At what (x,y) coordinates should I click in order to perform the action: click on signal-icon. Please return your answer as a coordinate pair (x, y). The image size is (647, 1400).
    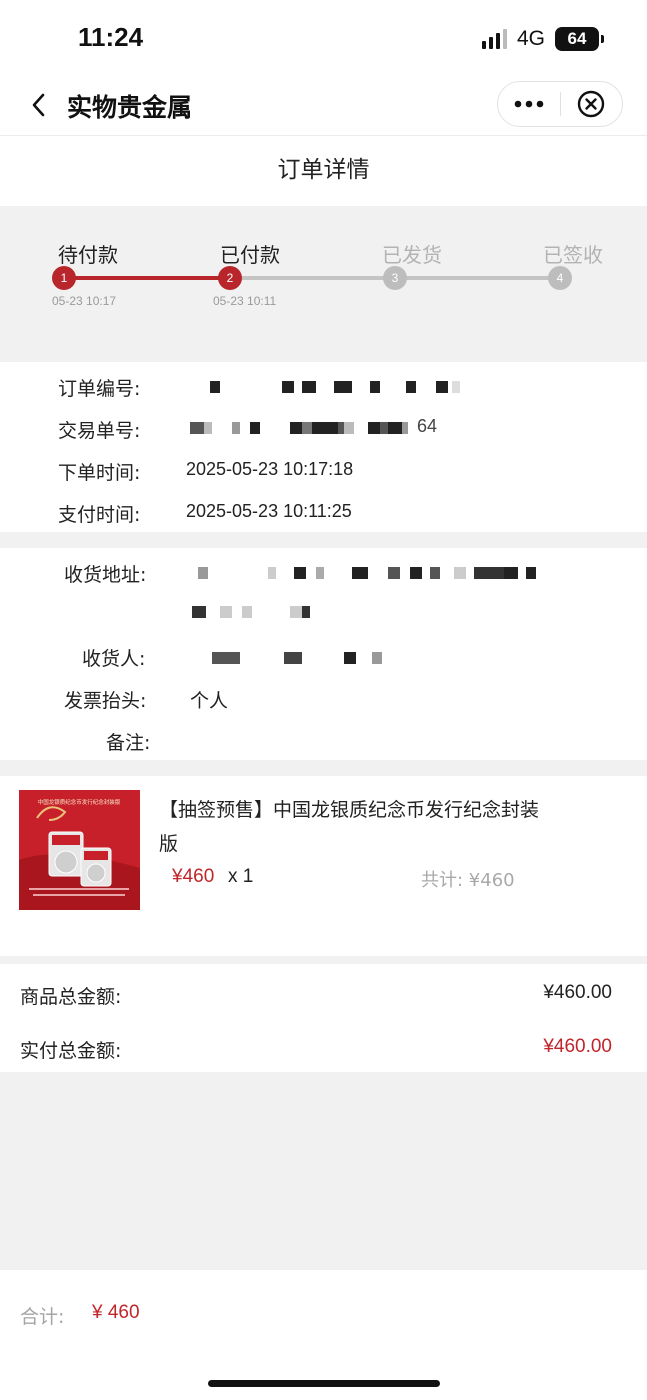
    Looking at the image, I should click on (494, 39).